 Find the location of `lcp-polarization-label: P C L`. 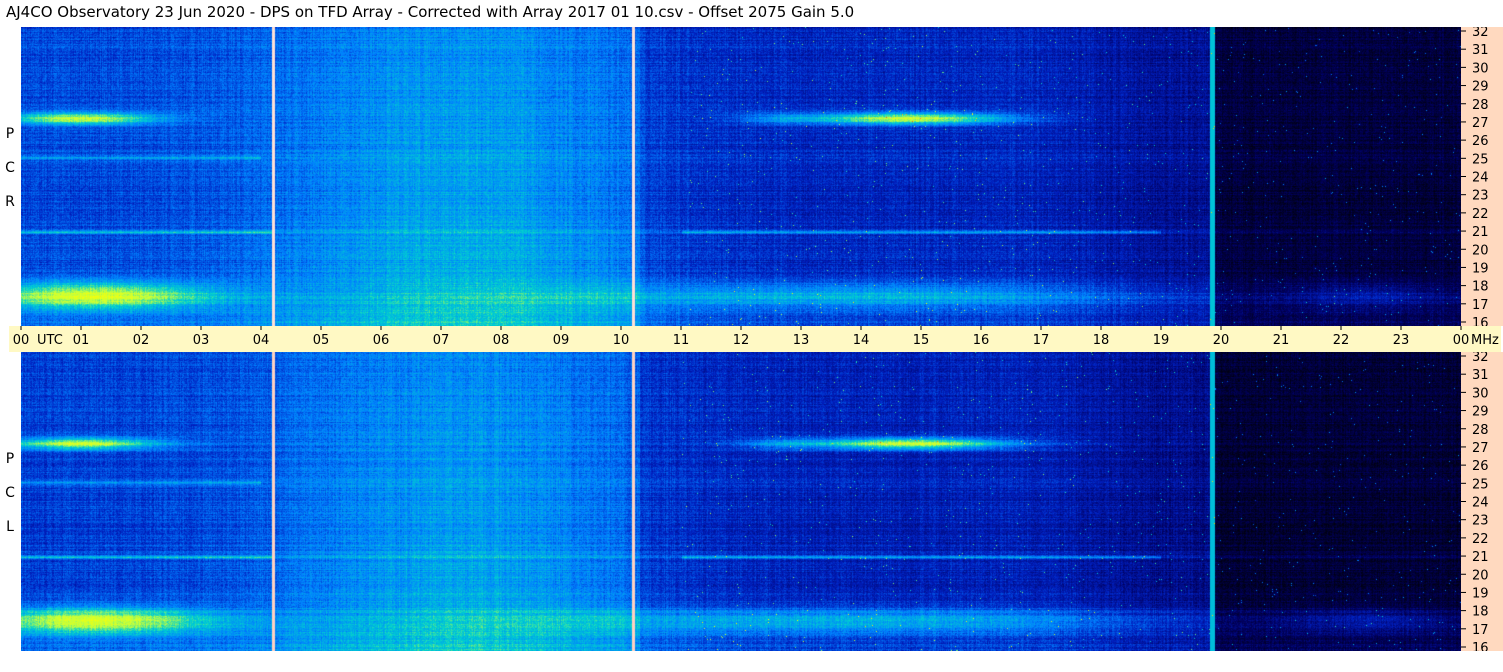

lcp-polarization-label: P C L is located at coordinates (10, 502).